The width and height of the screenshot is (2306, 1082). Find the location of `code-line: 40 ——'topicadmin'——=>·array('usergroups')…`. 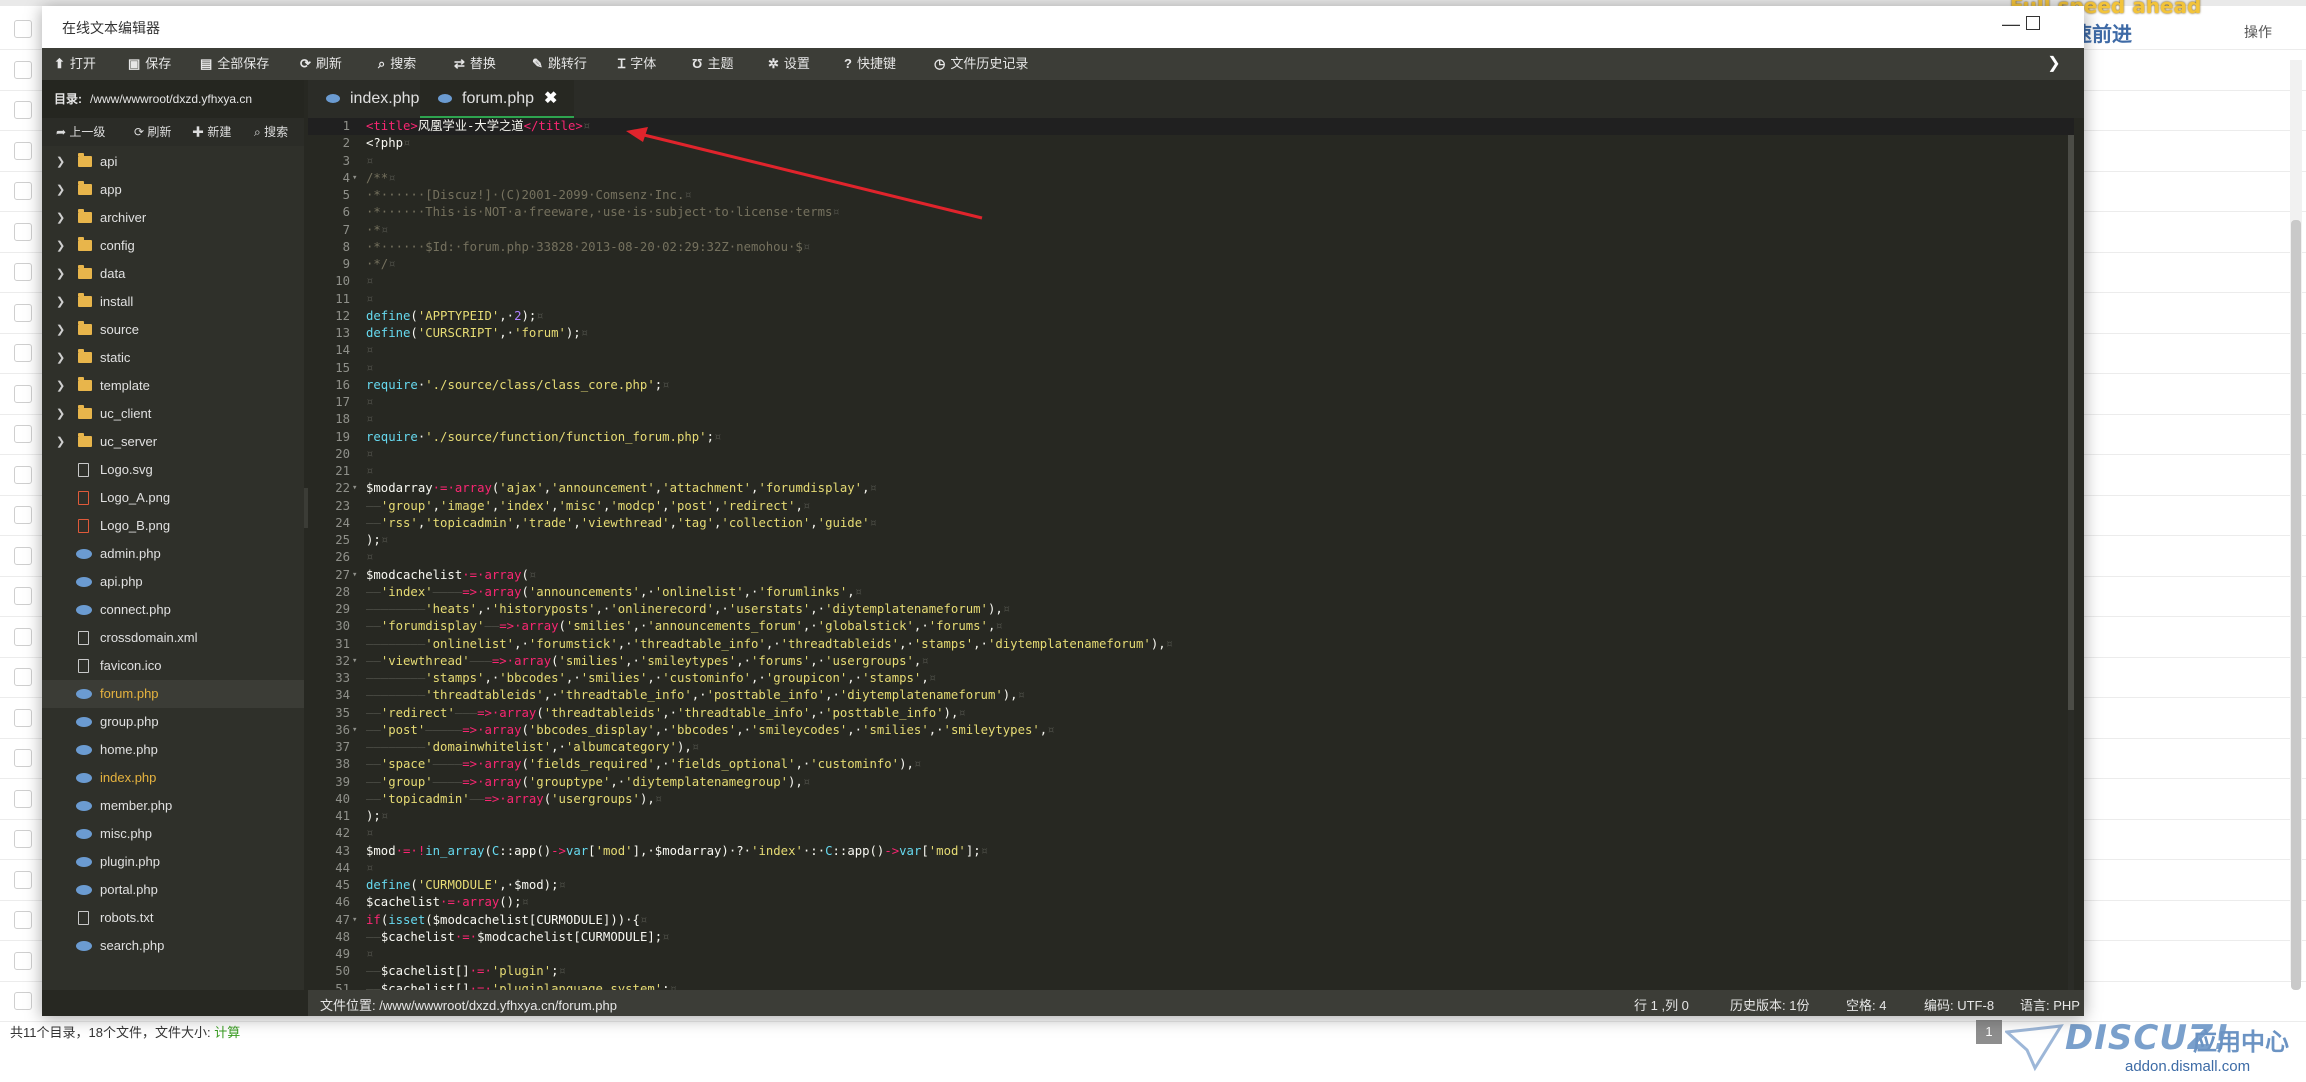

code-line: 40 ——'topicadmin'——=>·array('usergroups')… is located at coordinates (1191, 799).